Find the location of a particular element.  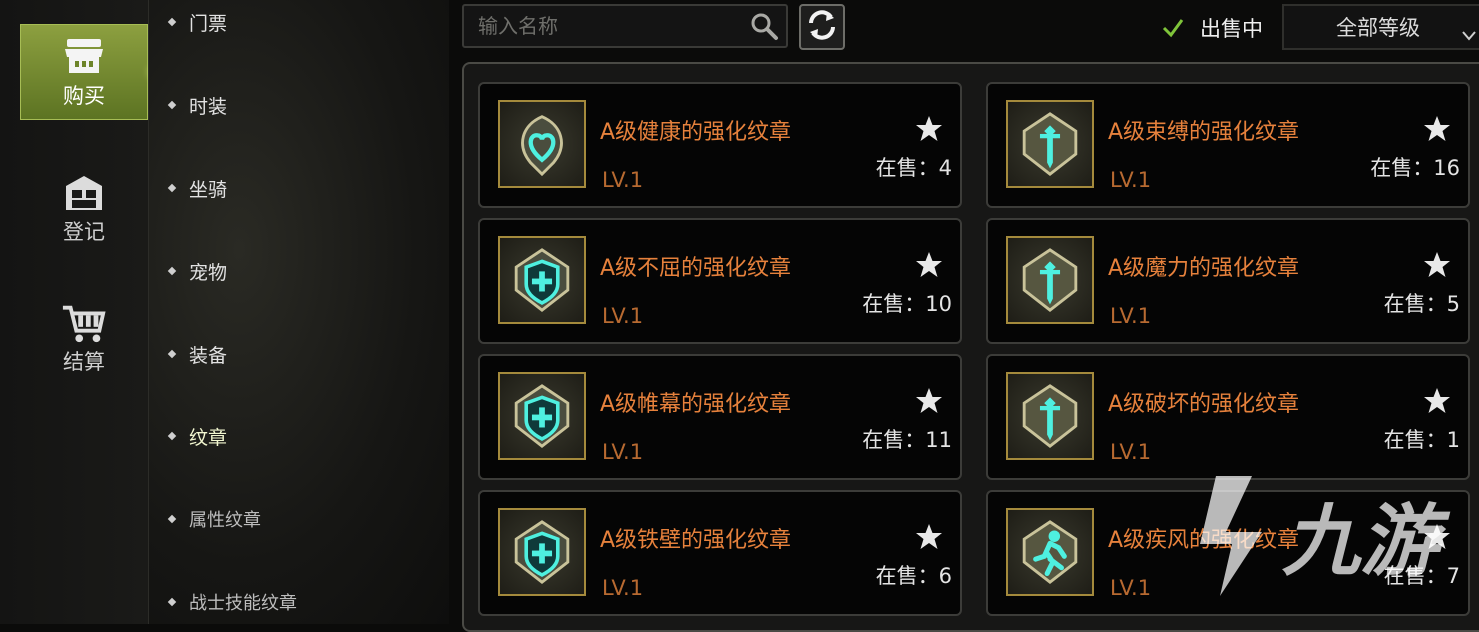

item-stock: 在售：16 is located at coordinates (1415, 168).